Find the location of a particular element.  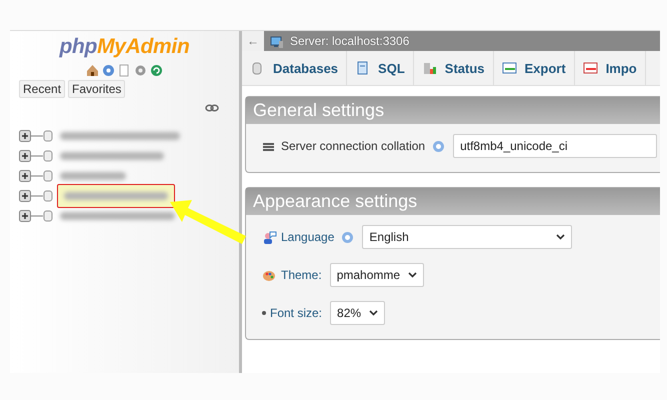

logo: phpMyAdmin is located at coordinates (125, 47).